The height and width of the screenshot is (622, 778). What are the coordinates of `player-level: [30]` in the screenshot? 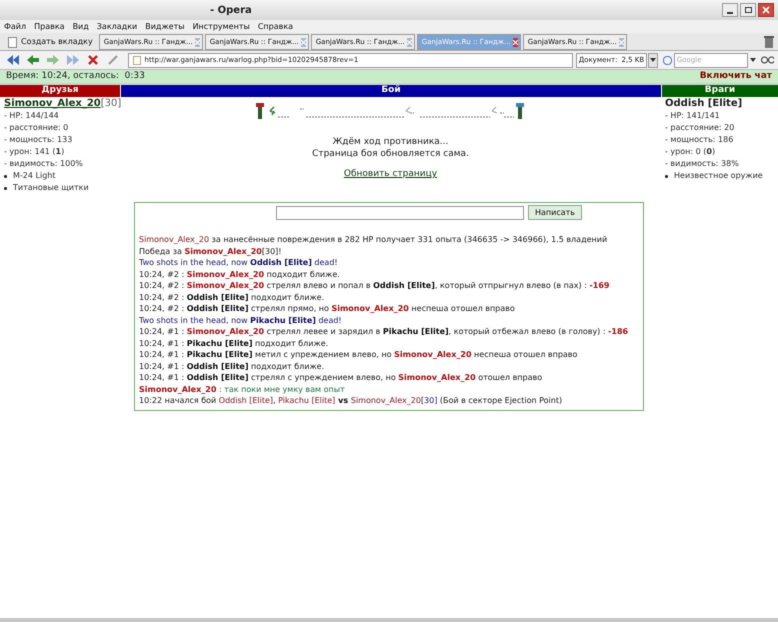 It's located at (111, 103).